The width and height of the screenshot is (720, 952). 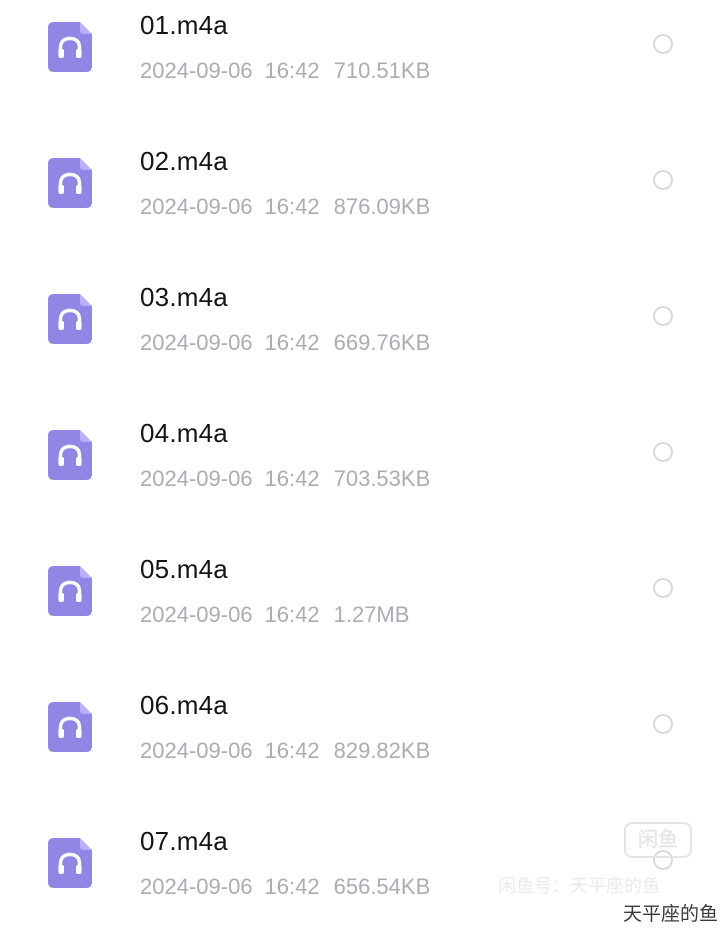 I want to click on file-row: 01.m4a 2024-09-06 16:42 710.51KB, so click(x=360, y=68).